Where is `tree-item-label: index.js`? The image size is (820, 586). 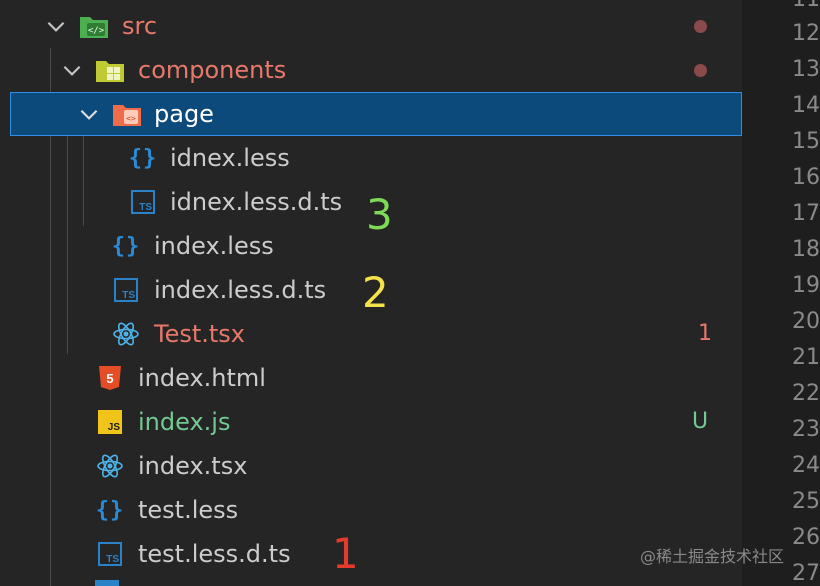 tree-item-label: index.js is located at coordinates (184, 422).